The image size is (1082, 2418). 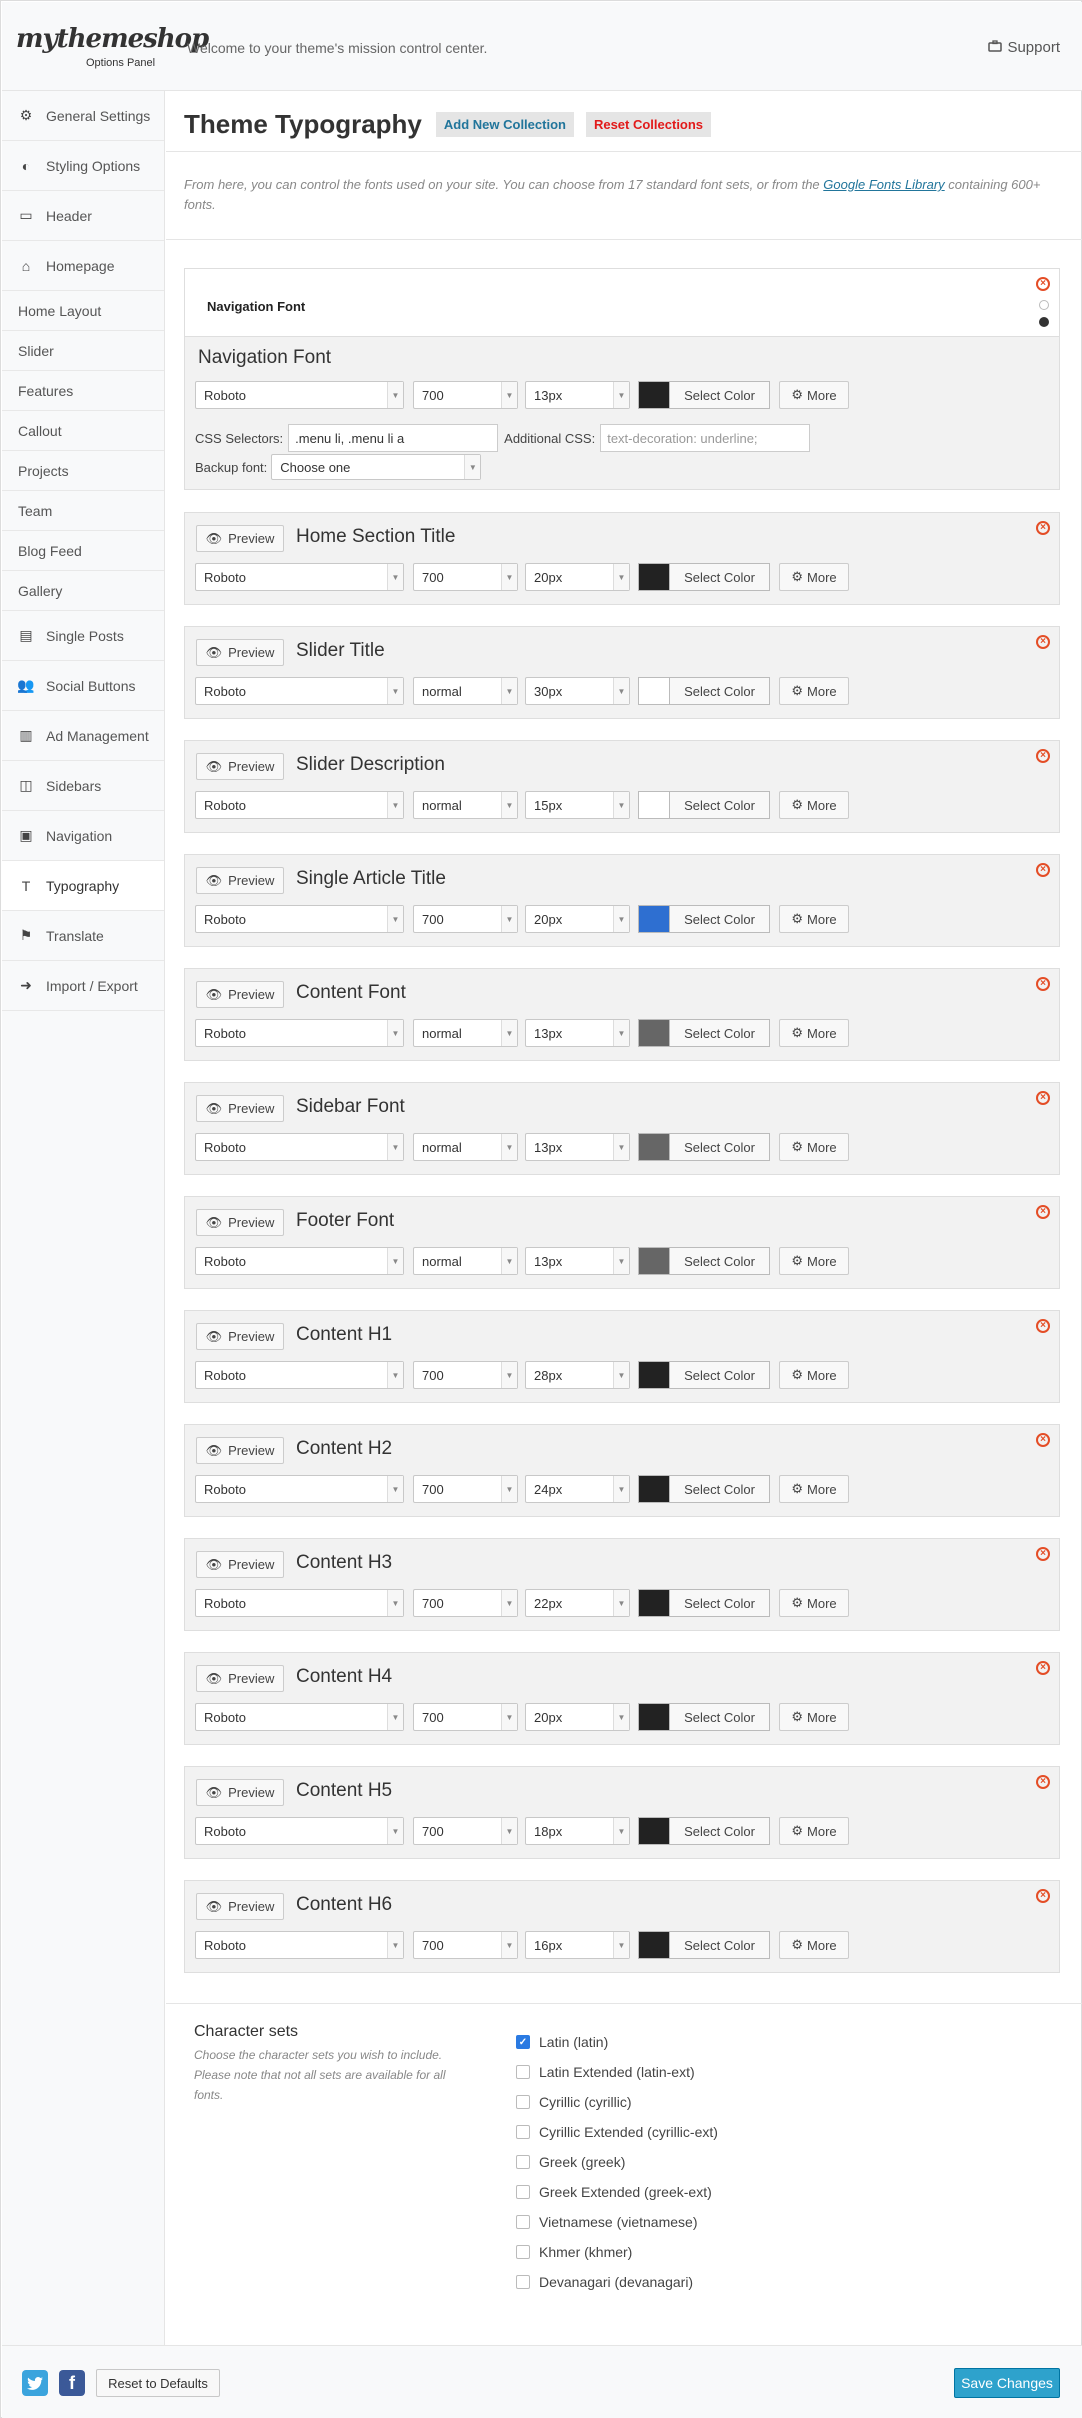 I want to click on charset-option: Latin Extended (latin-ext), so click(x=617, y=2072).